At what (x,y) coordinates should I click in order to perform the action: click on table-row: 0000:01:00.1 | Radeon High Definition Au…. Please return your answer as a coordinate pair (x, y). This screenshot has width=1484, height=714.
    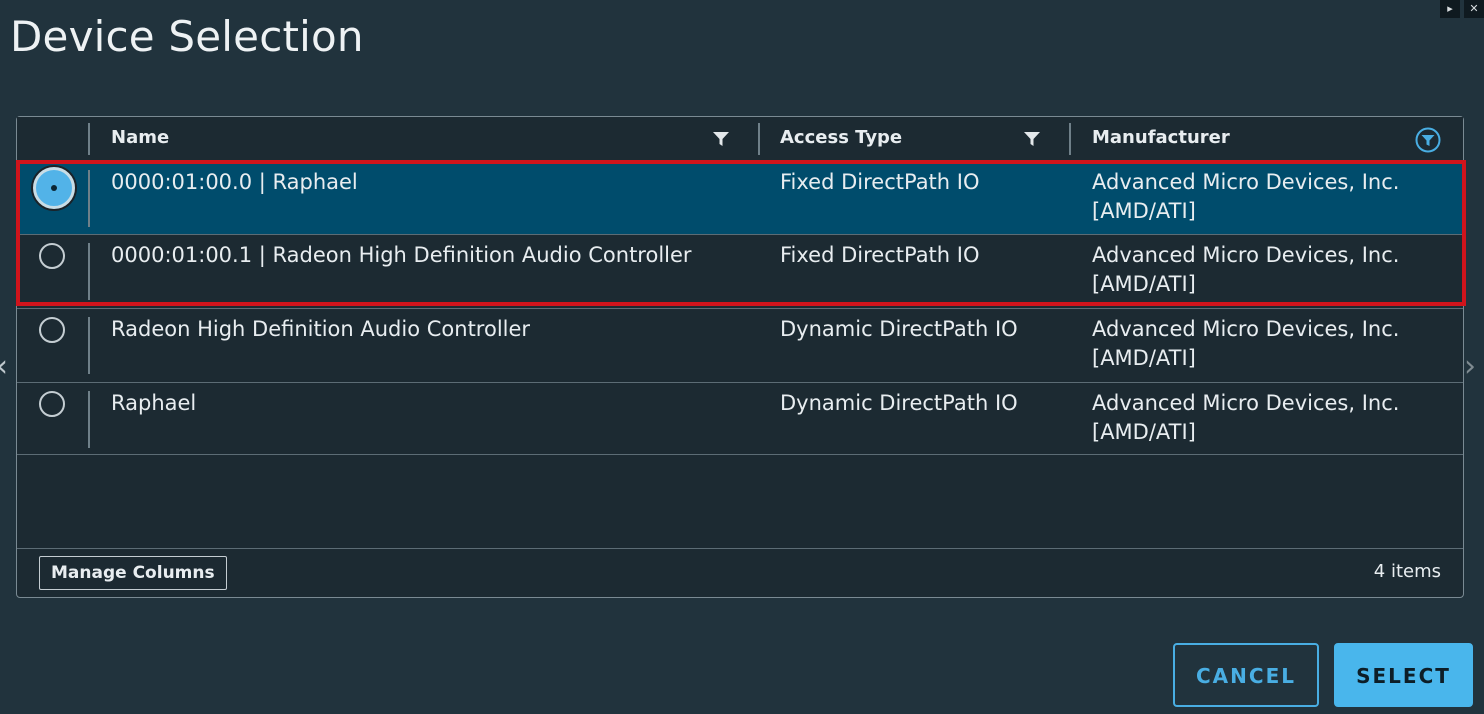
    Looking at the image, I should click on (740, 270).